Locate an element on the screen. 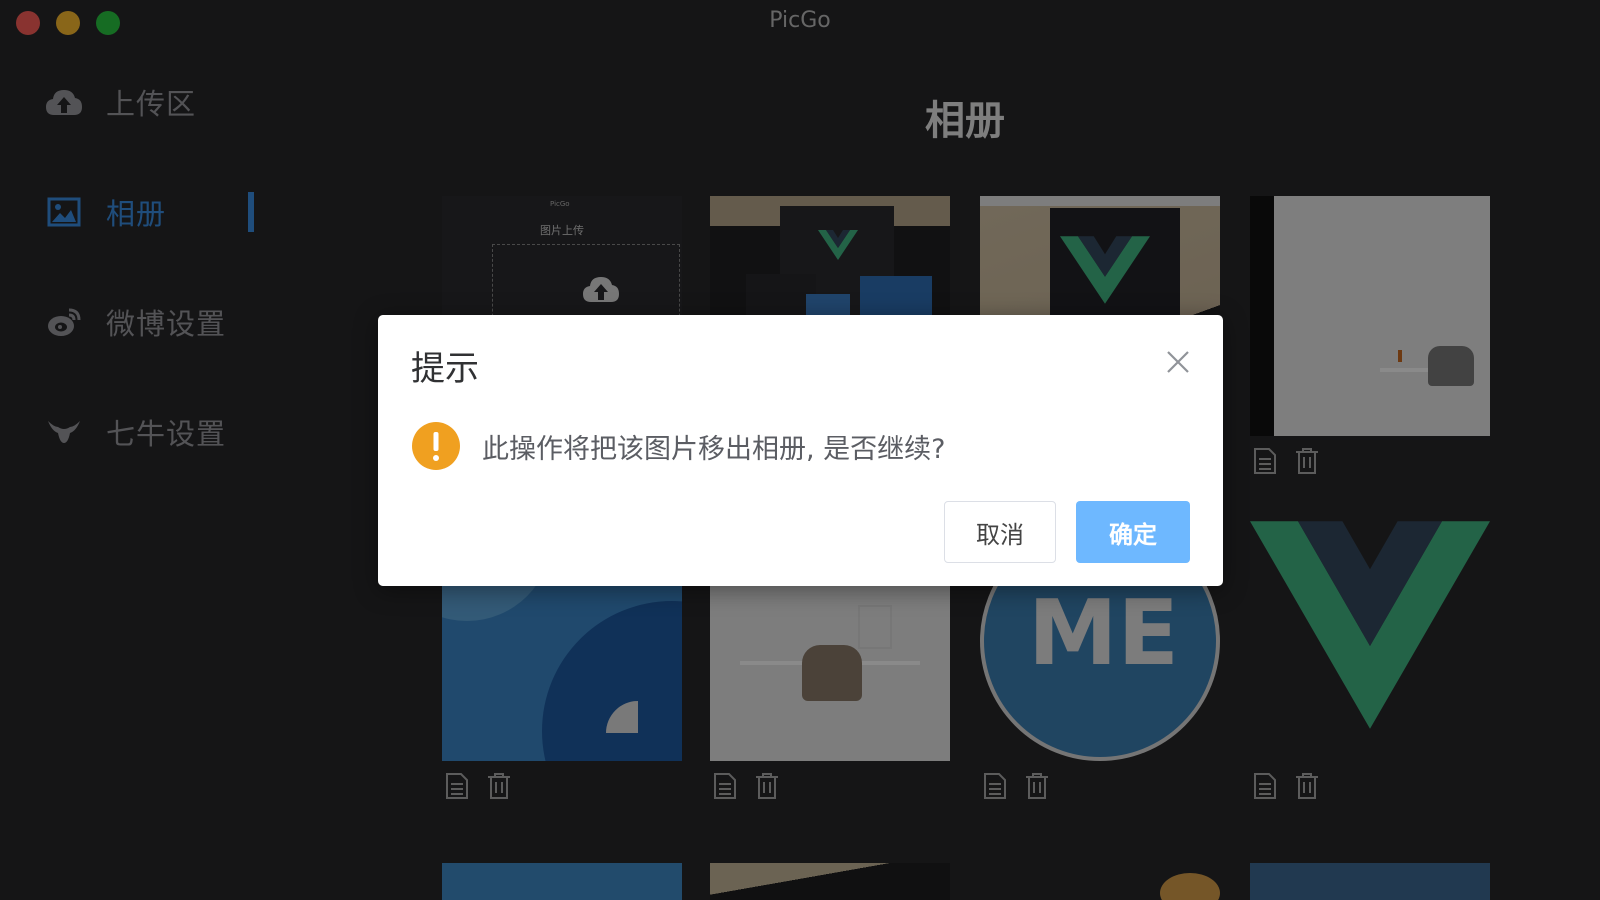 This screenshot has width=1600, height=900. title-bar: PicGo is located at coordinates (800, 23).